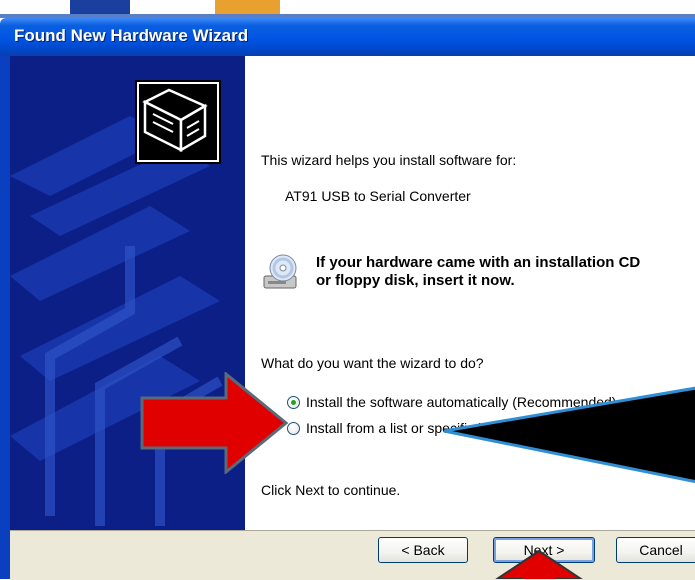  What do you see at coordinates (178, 122) in the screenshot?
I see `hardware-wizard-icon` at bounding box center [178, 122].